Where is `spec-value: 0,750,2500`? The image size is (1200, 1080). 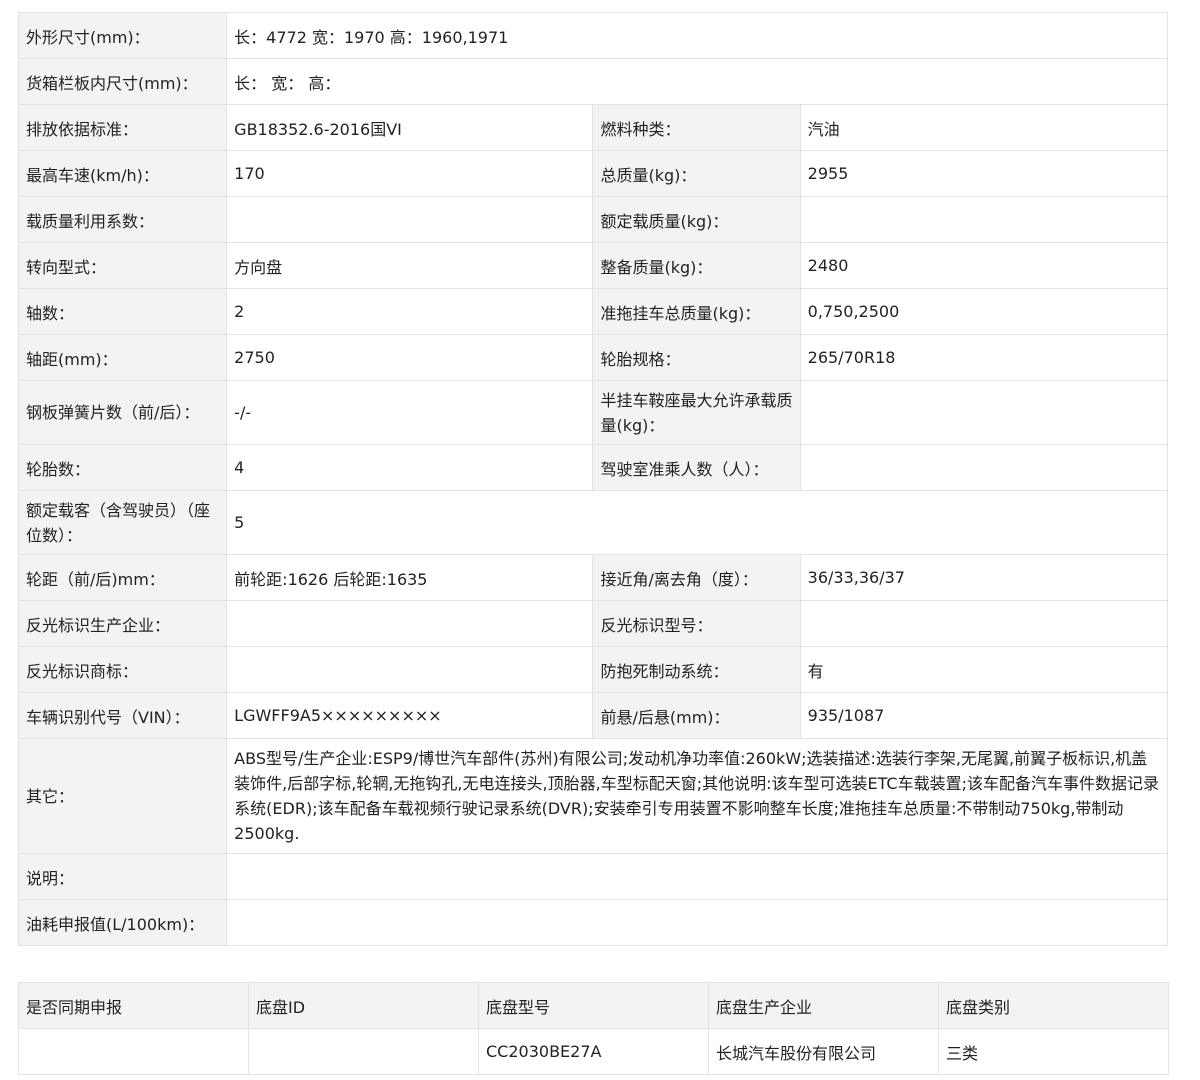
spec-value: 0,750,2500 is located at coordinates (984, 311).